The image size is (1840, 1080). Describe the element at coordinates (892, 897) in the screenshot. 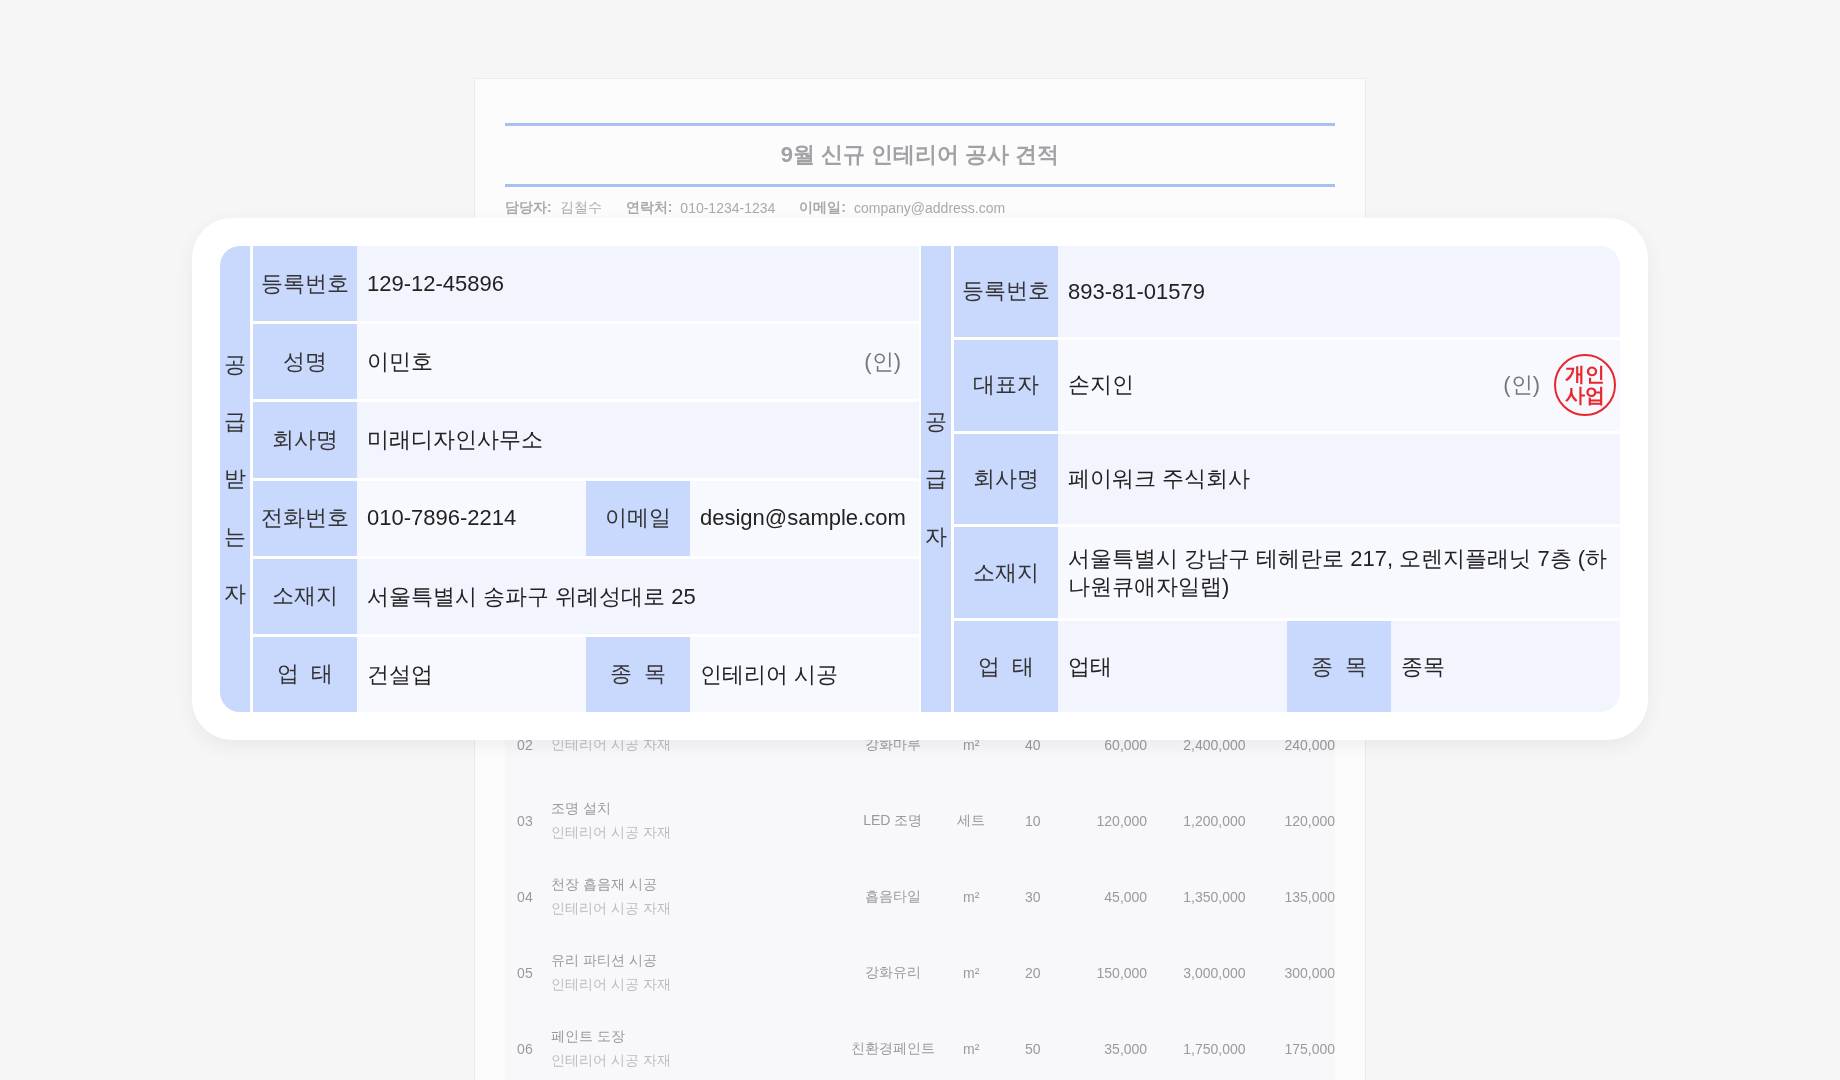

I see `item-spec: 흡음타일` at that location.